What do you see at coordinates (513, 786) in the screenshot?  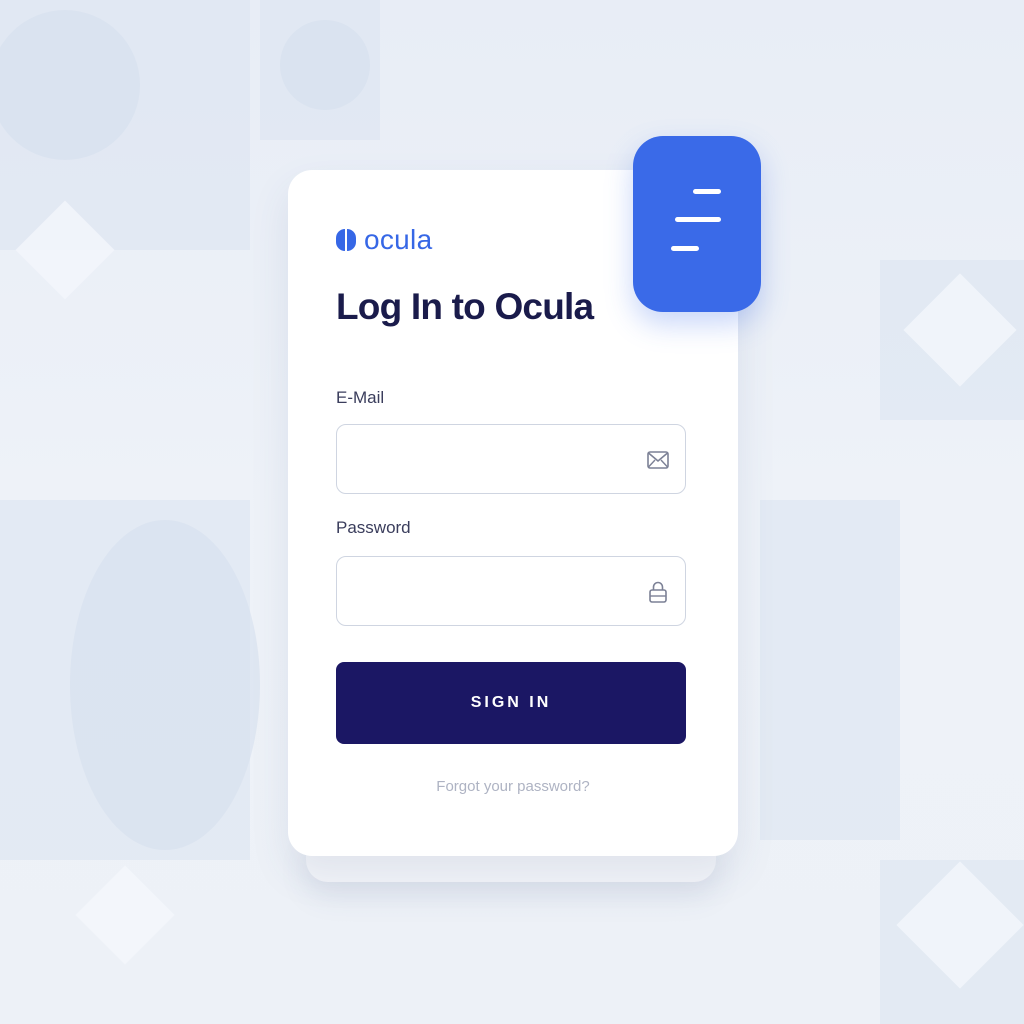 I see `forgot-password-link: Forgot your password?` at bounding box center [513, 786].